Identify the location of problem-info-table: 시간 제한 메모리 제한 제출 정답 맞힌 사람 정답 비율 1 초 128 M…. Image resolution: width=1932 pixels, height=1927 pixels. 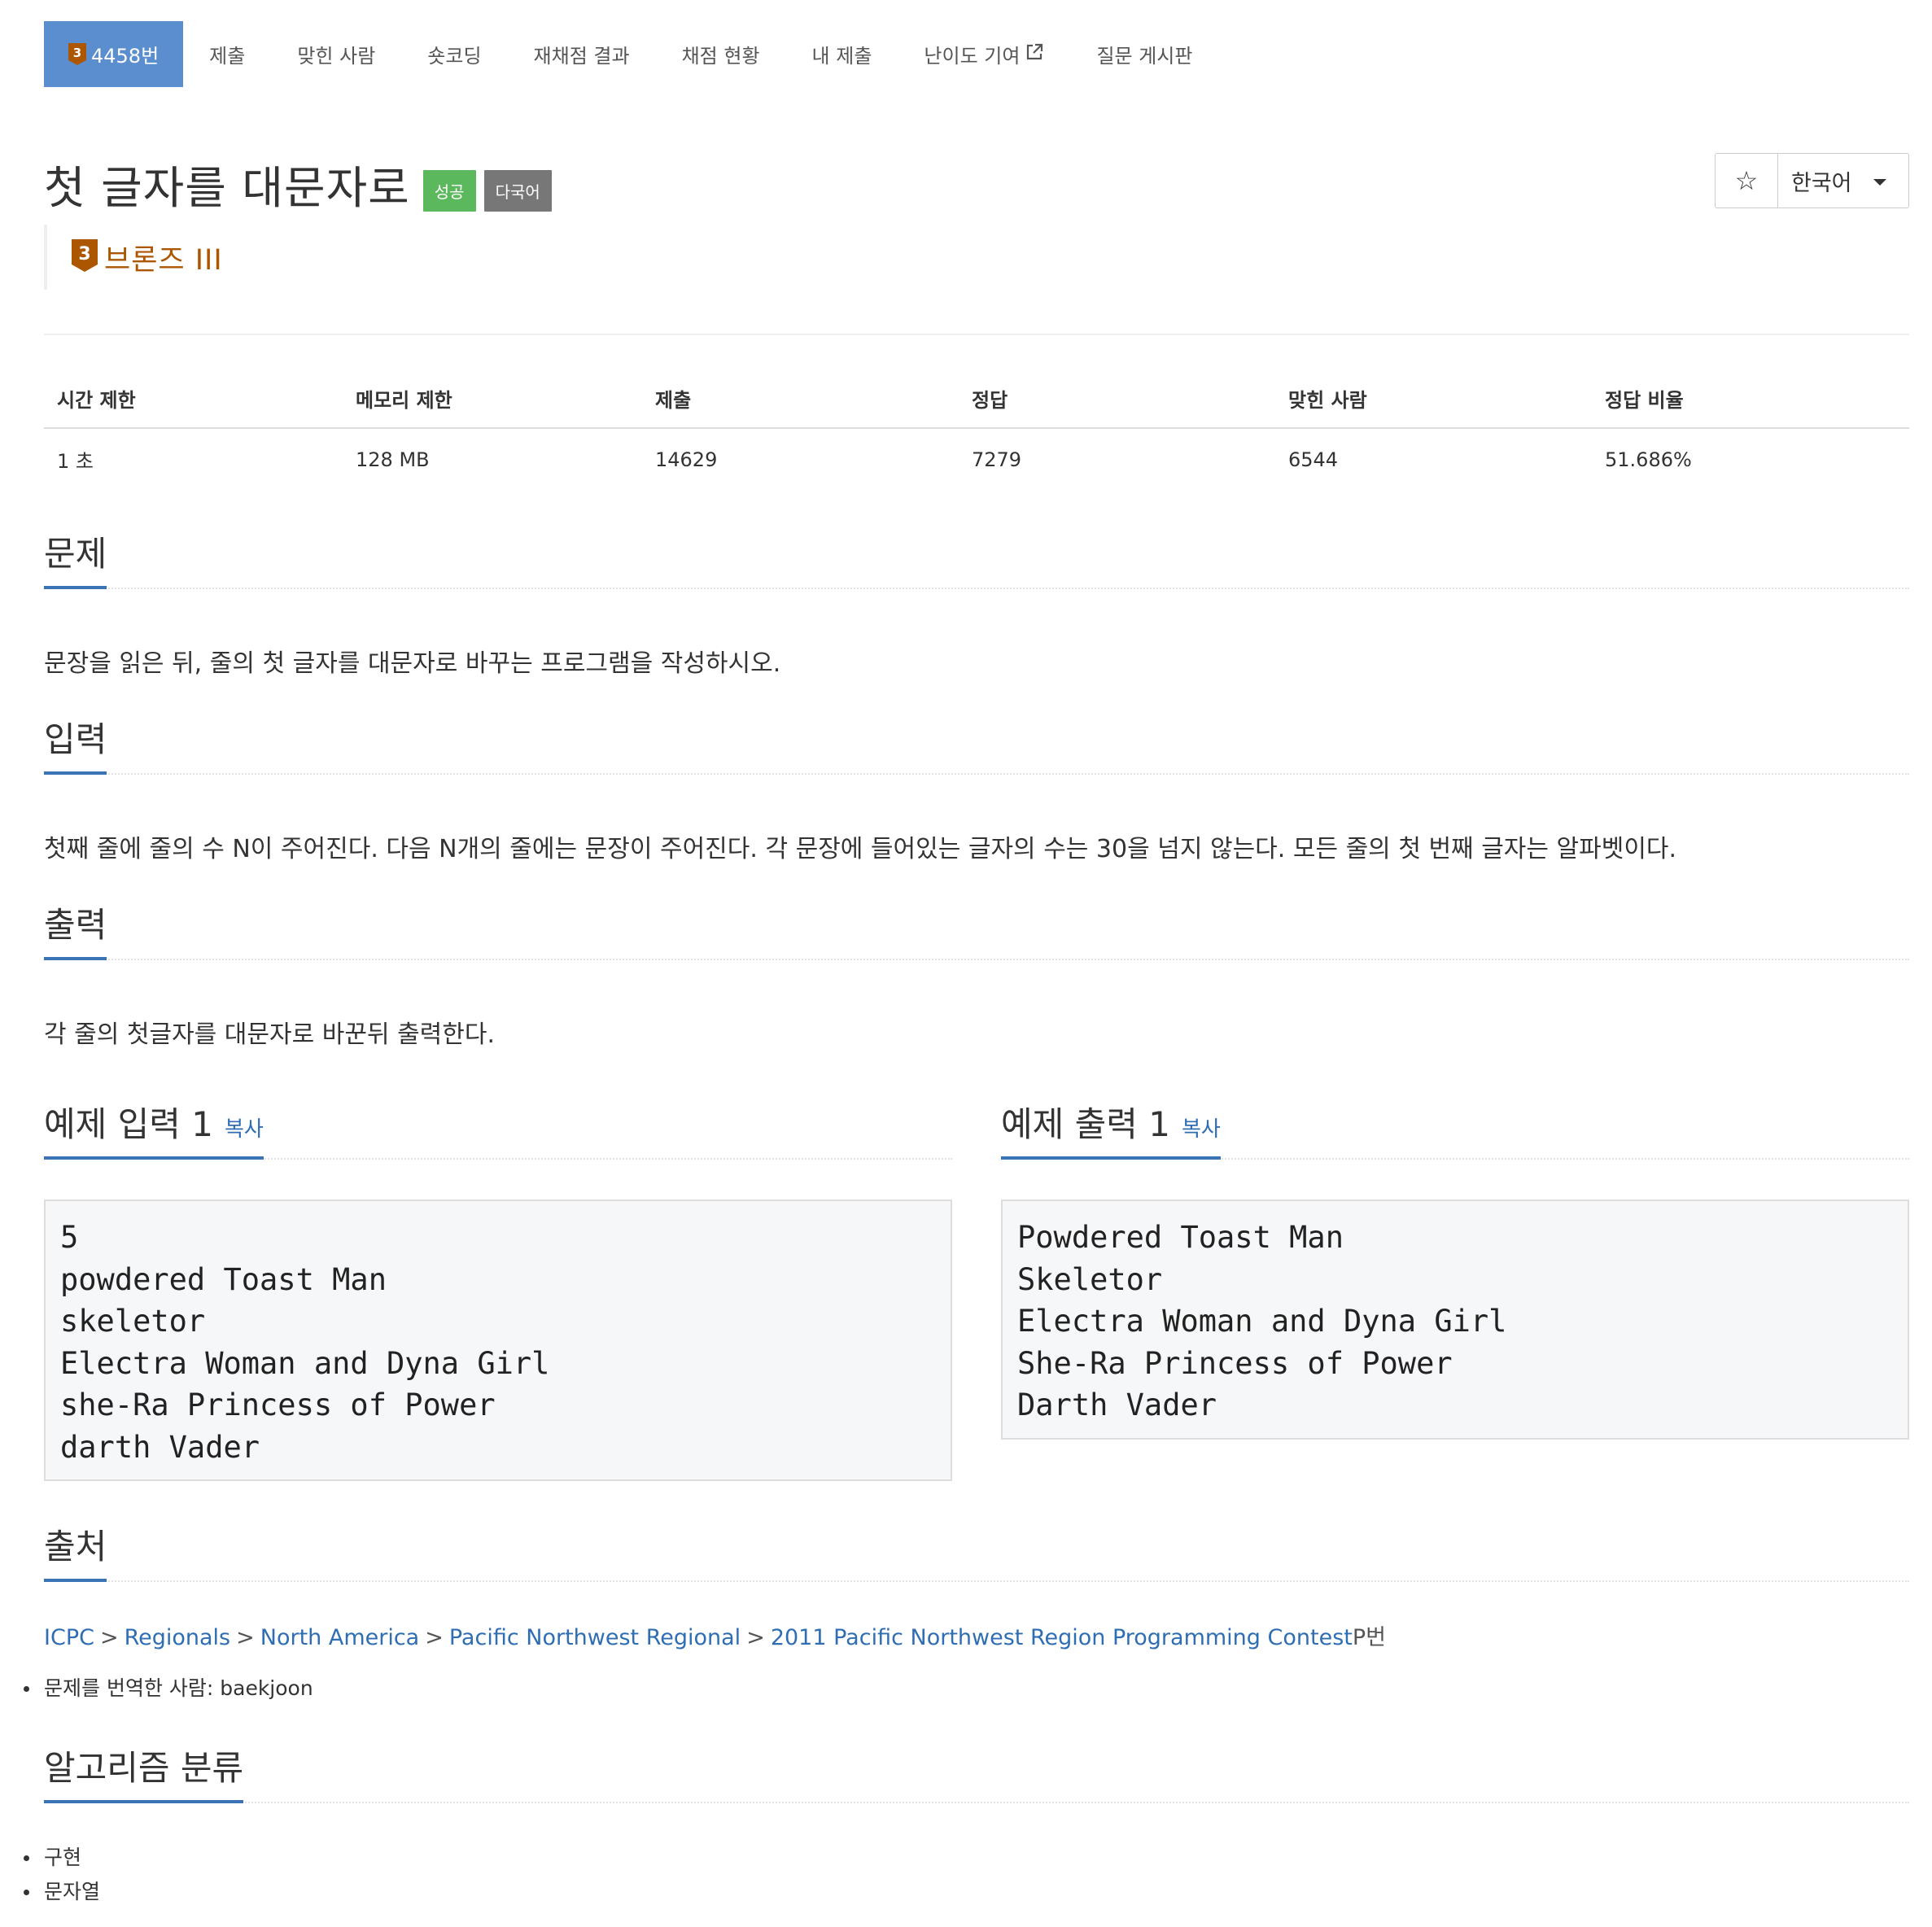
(977, 429).